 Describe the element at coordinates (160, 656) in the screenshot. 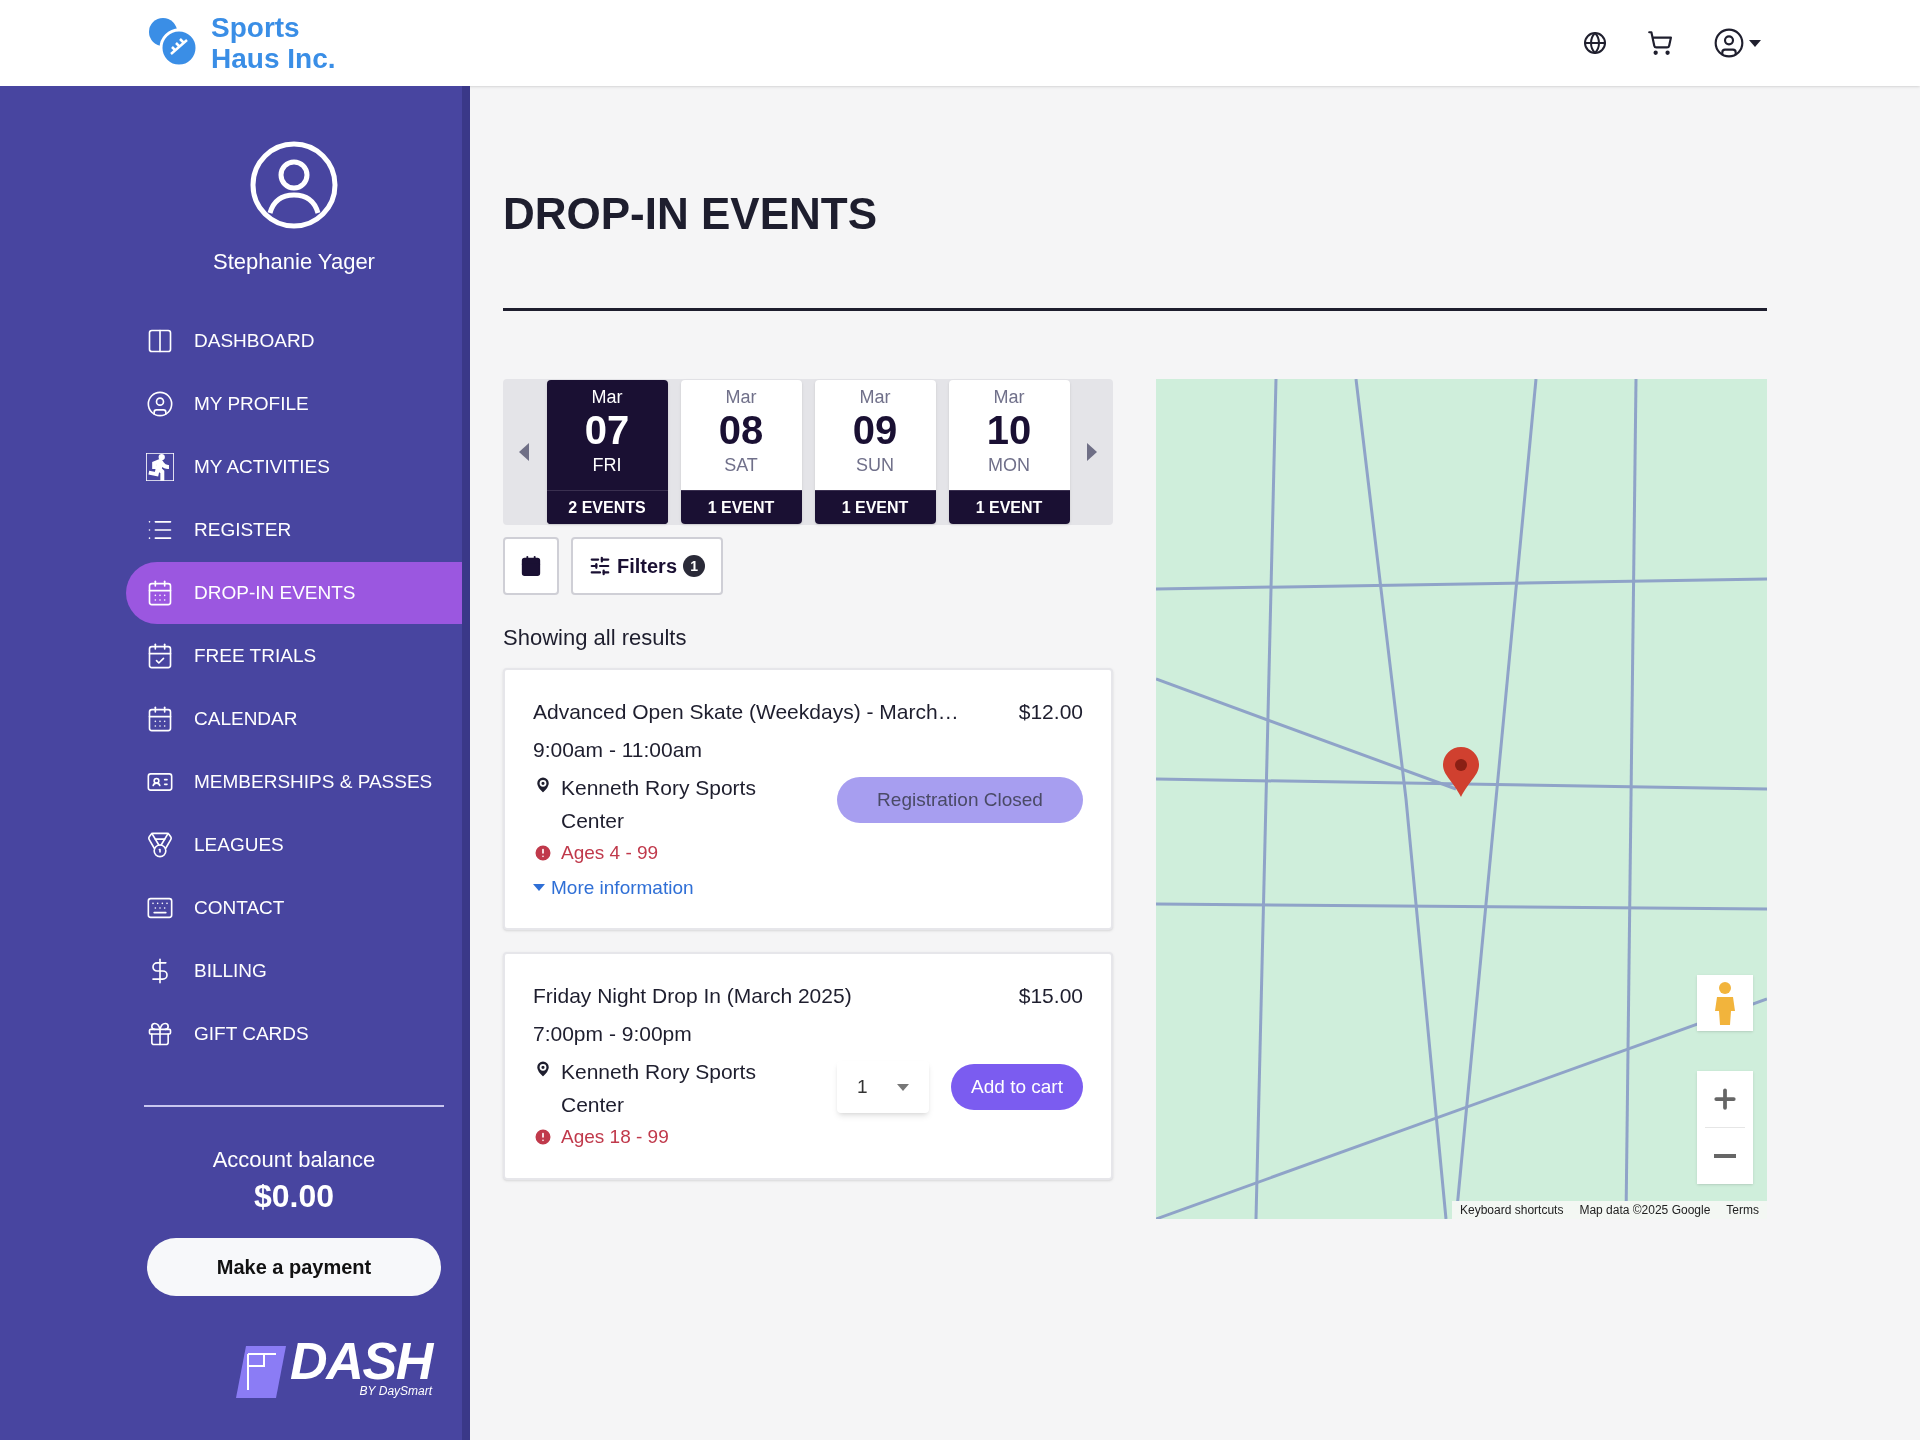

I see `calendar-check-icon` at that location.